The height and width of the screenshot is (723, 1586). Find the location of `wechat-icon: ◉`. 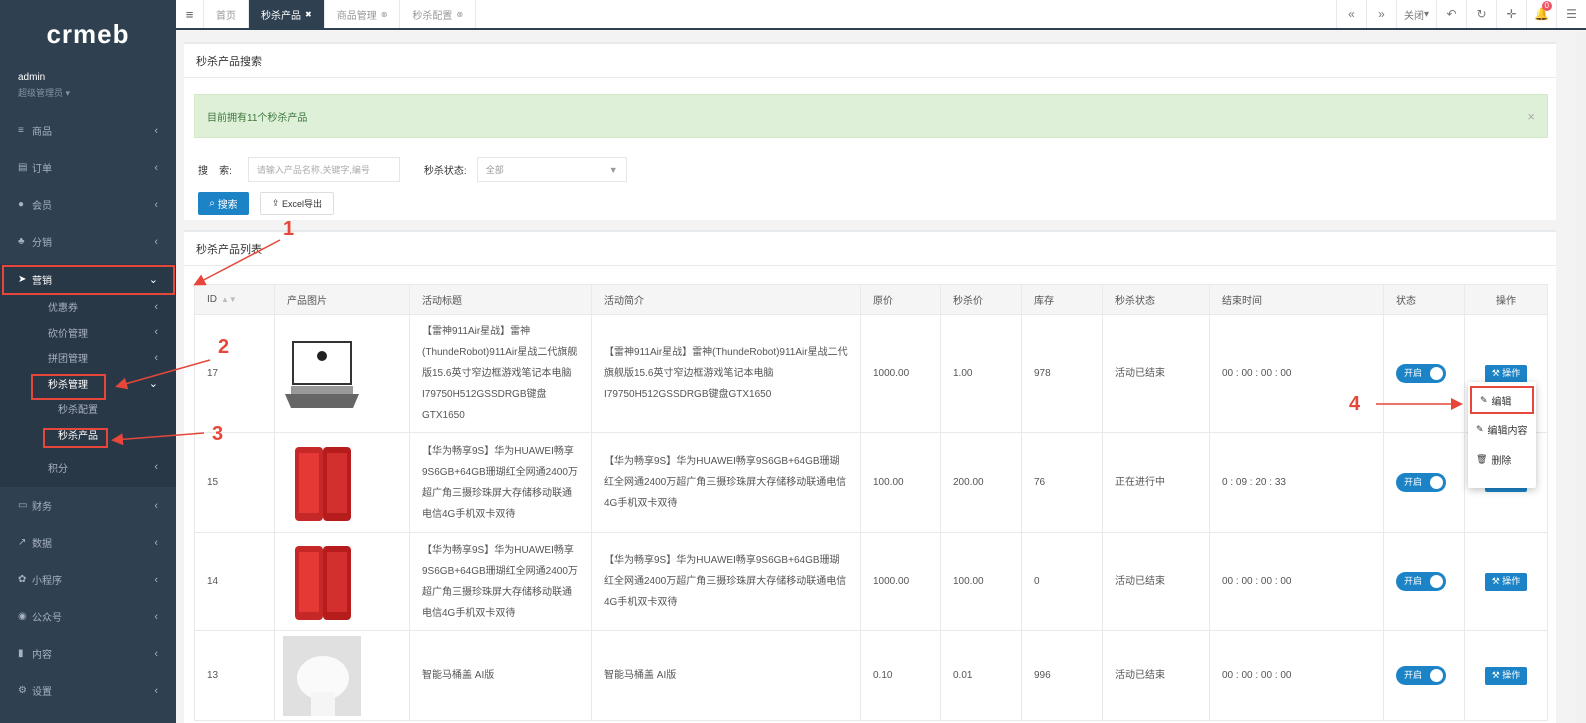

wechat-icon: ◉ is located at coordinates (22, 616).